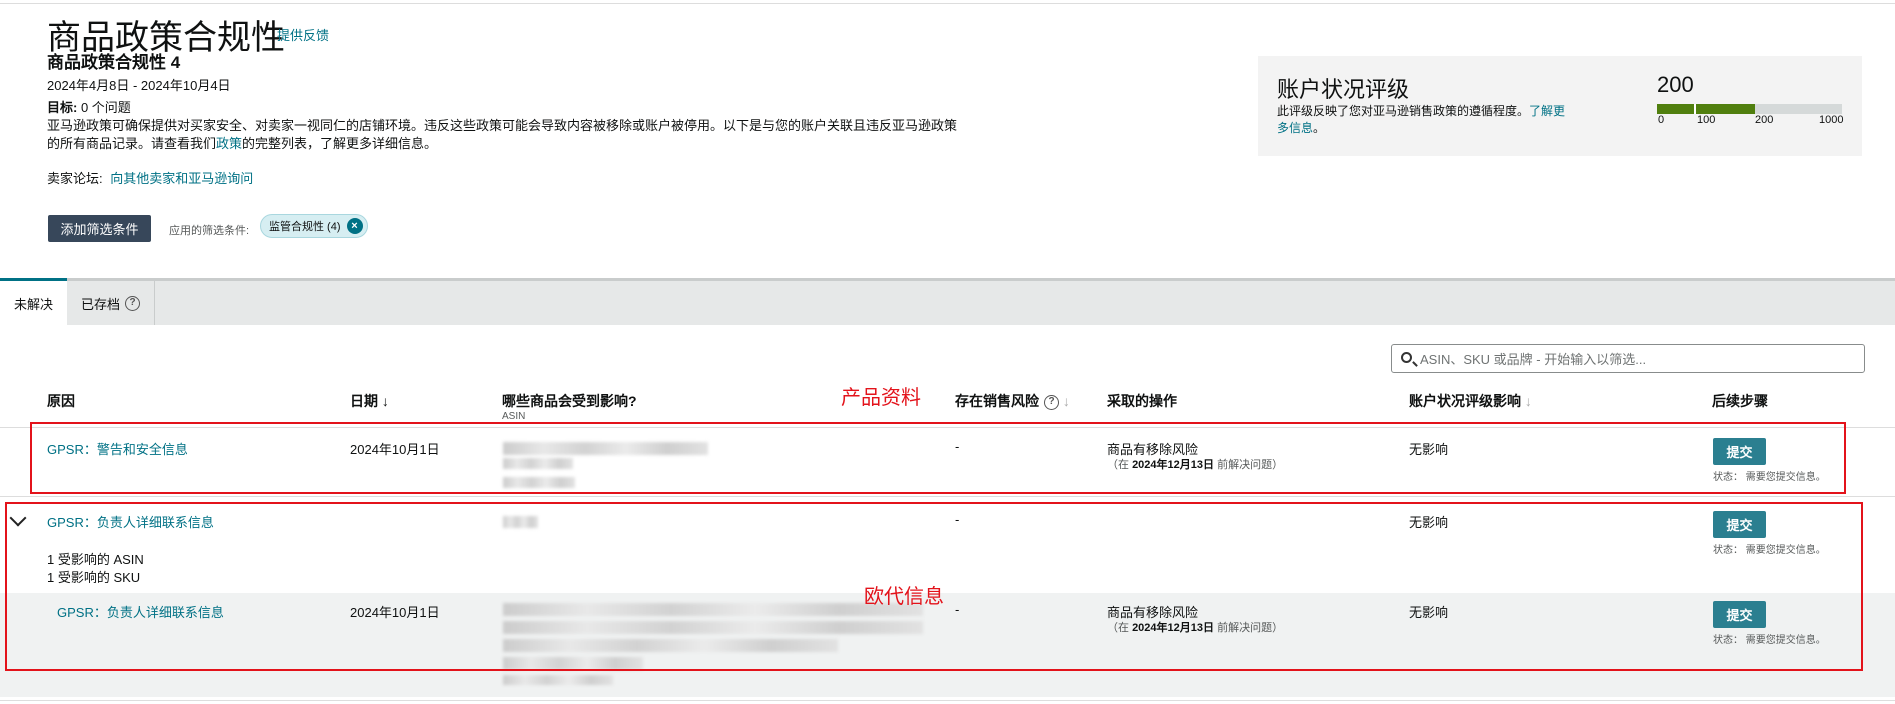  I want to click on tab-archived-label: 已存档, so click(101, 304).